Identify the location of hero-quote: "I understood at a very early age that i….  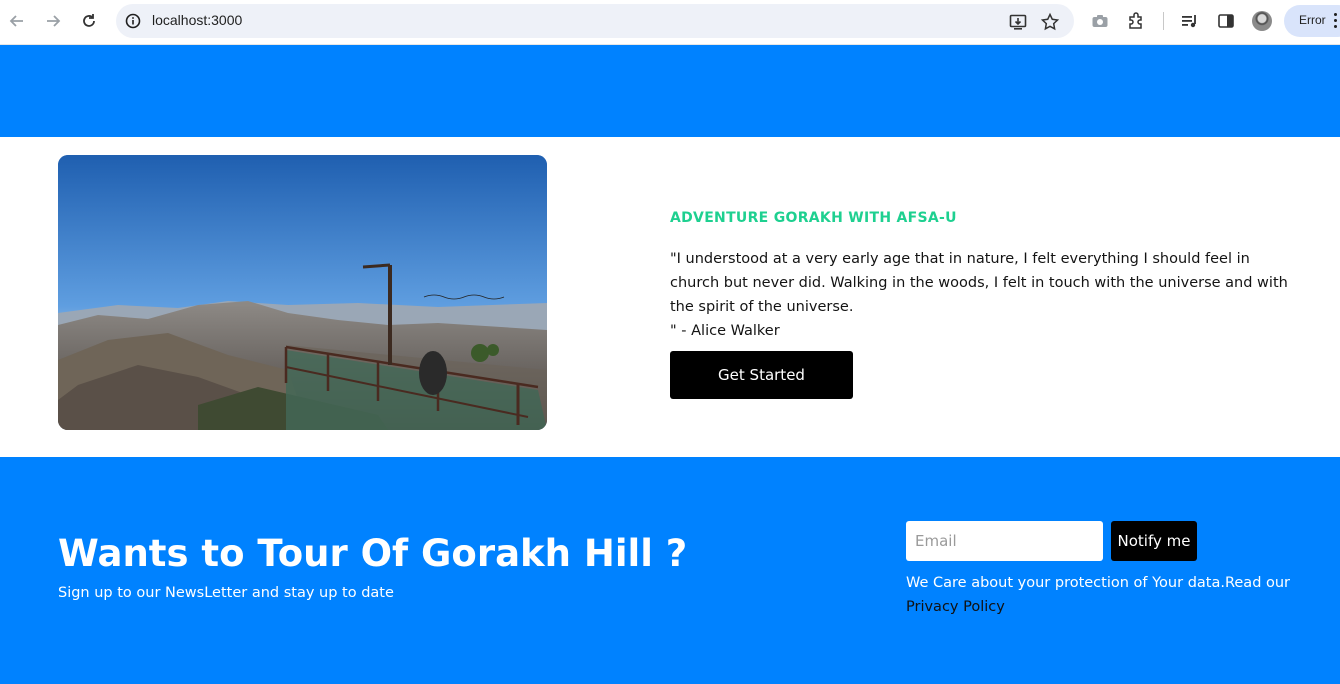
(979, 283).